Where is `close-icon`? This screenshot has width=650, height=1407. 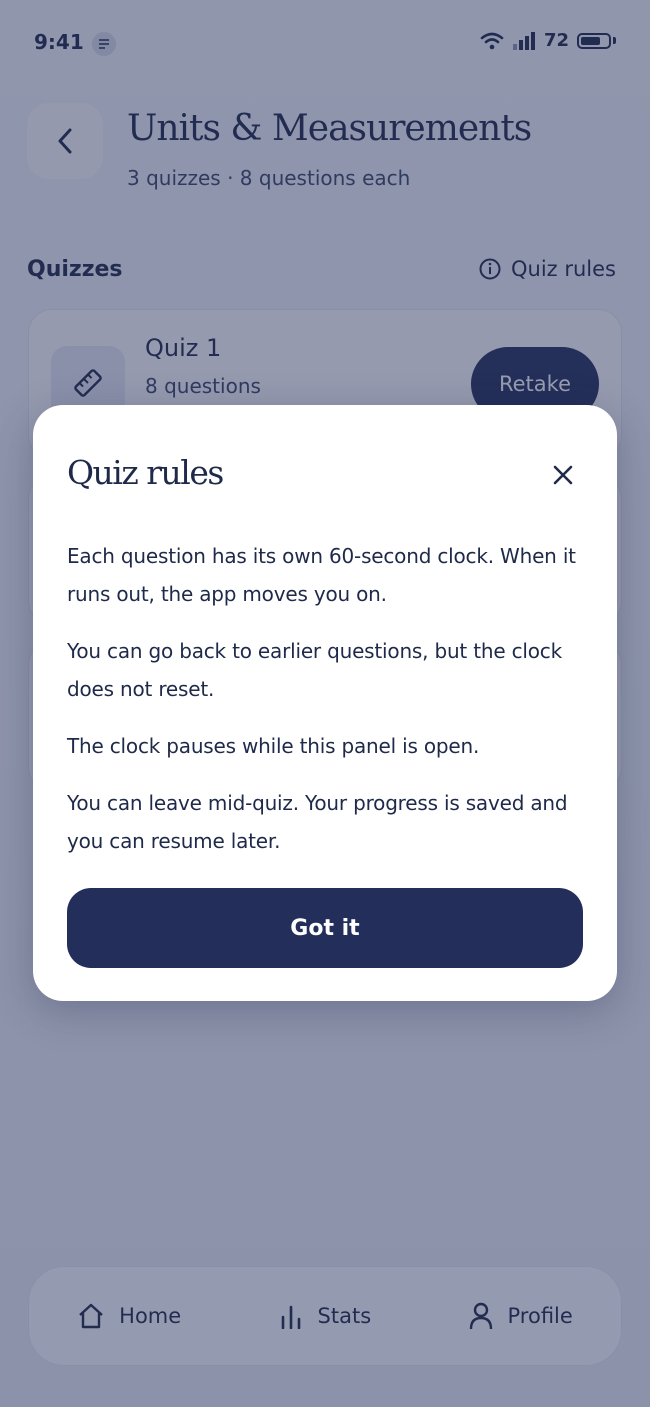 close-icon is located at coordinates (563, 475).